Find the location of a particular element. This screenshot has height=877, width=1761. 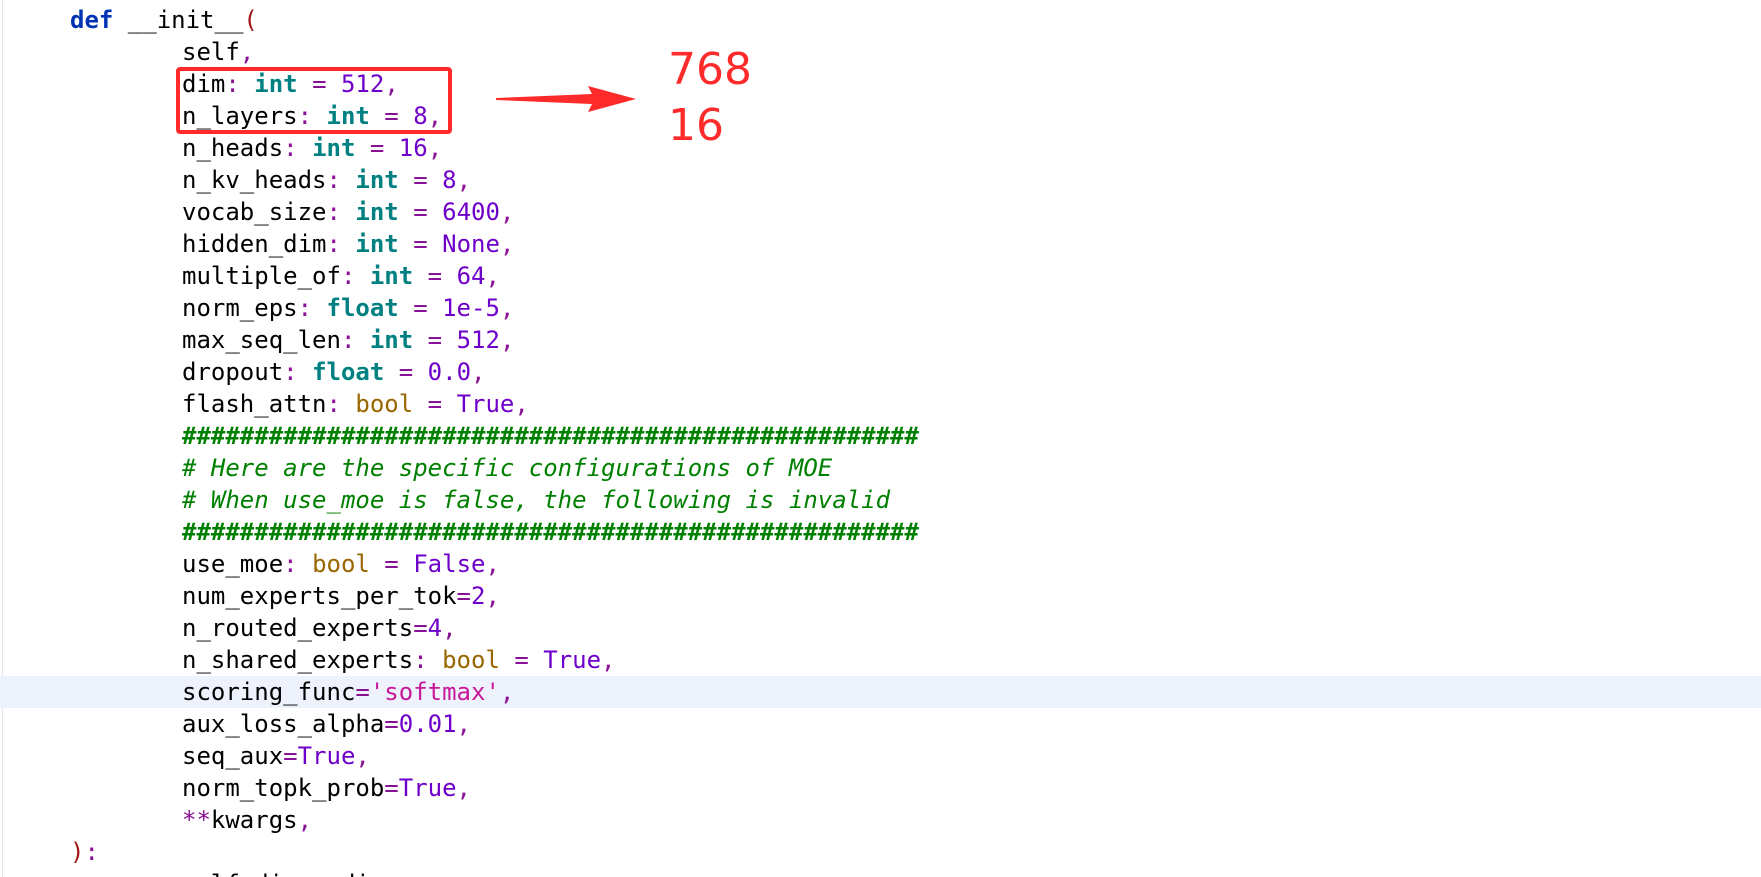

code-token-param: aux_loss_alpha is located at coordinates (283, 724).